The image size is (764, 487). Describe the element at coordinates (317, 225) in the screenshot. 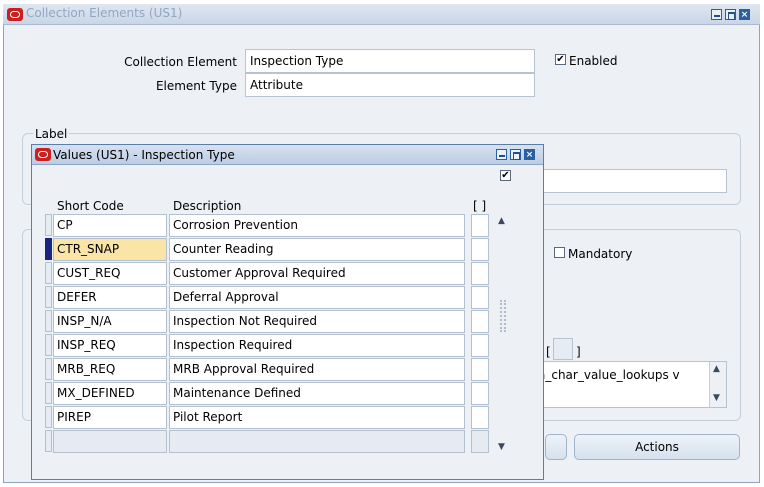

I see `description-cell: Corrosion Prevention` at that location.